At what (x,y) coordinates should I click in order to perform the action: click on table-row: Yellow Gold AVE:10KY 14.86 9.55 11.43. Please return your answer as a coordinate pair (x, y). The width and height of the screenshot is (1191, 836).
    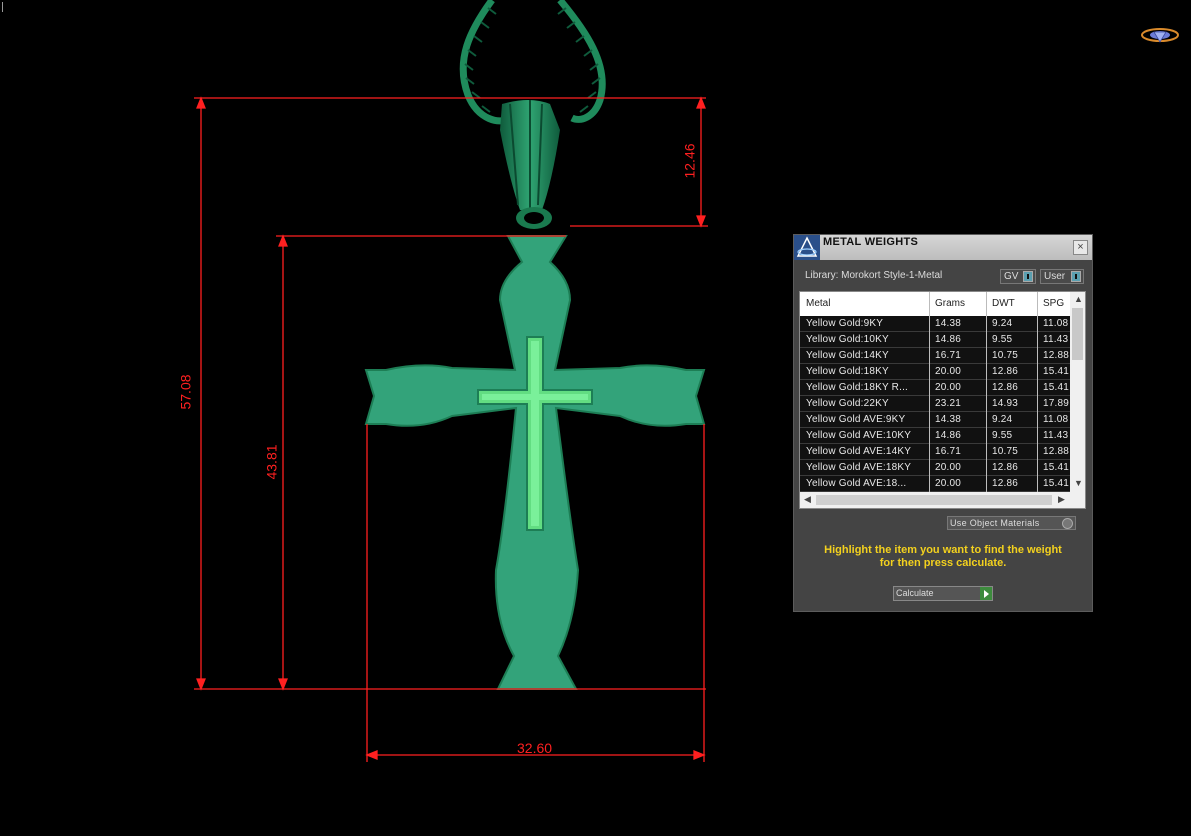
    Looking at the image, I should click on (935, 436).